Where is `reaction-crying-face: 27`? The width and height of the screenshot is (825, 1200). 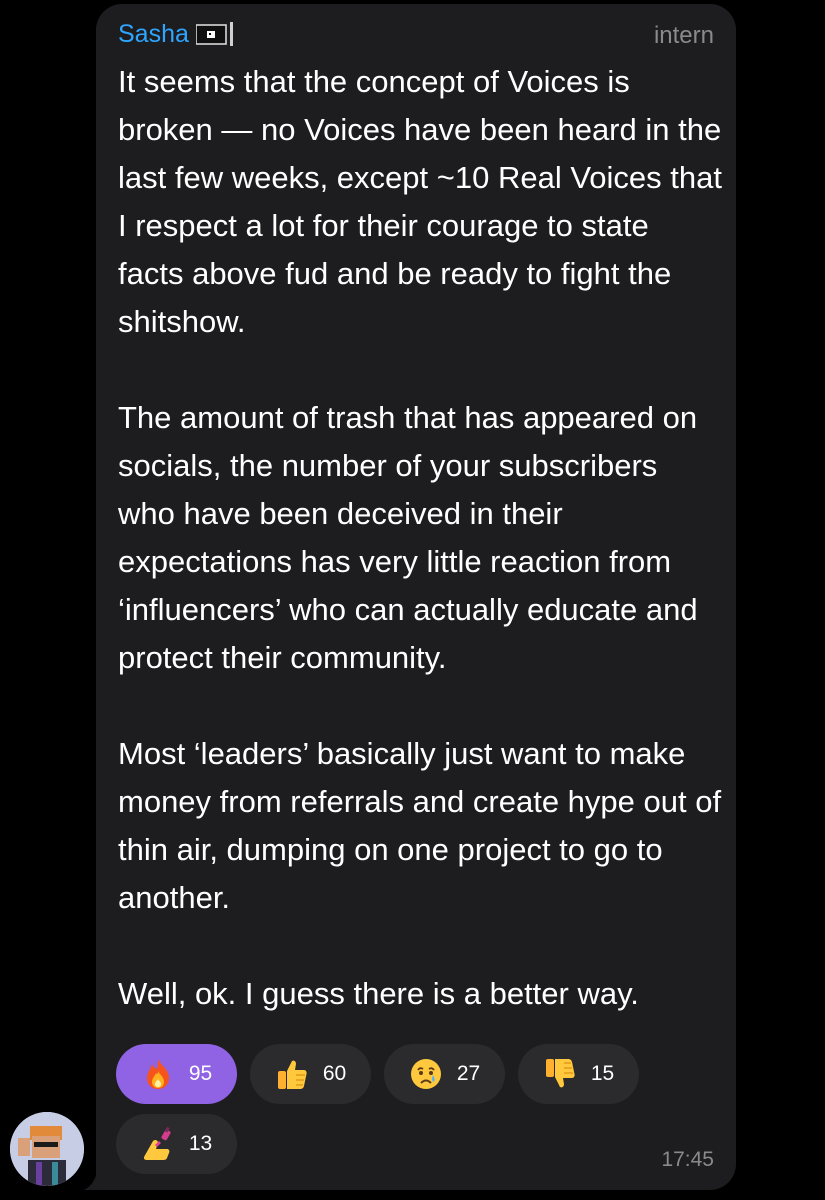 reaction-crying-face: 27 is located at coordinates (444, 1074).